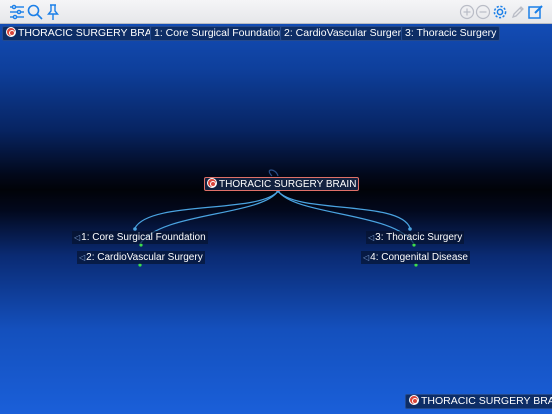 The height and width of the screenshot is (414, 552). Describe the element at coordinates (486, 401) in the screenshot. I see `home-brain-label: THORACIC SURGERY BRAIN` at that location.